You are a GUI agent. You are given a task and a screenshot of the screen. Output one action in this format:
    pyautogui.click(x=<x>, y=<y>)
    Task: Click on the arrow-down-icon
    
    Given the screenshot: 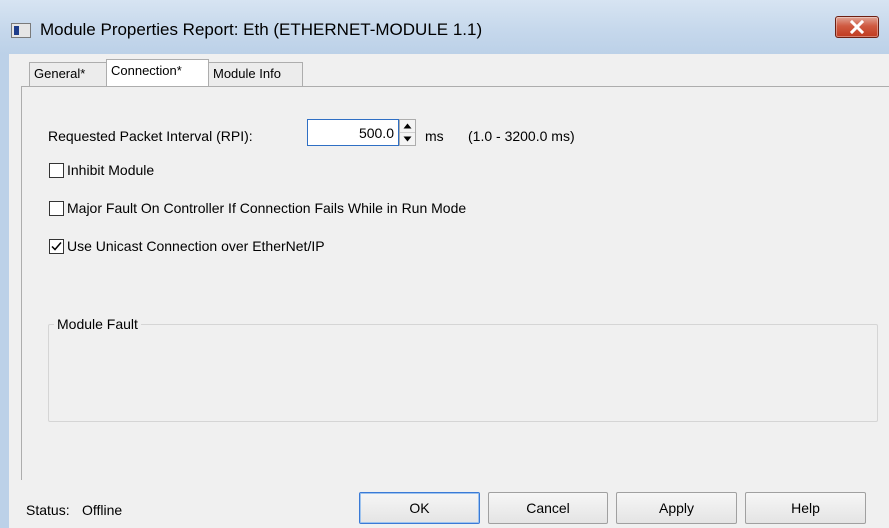 What is the action you would take?
    pyautogui.click(x=407, y=139)
    